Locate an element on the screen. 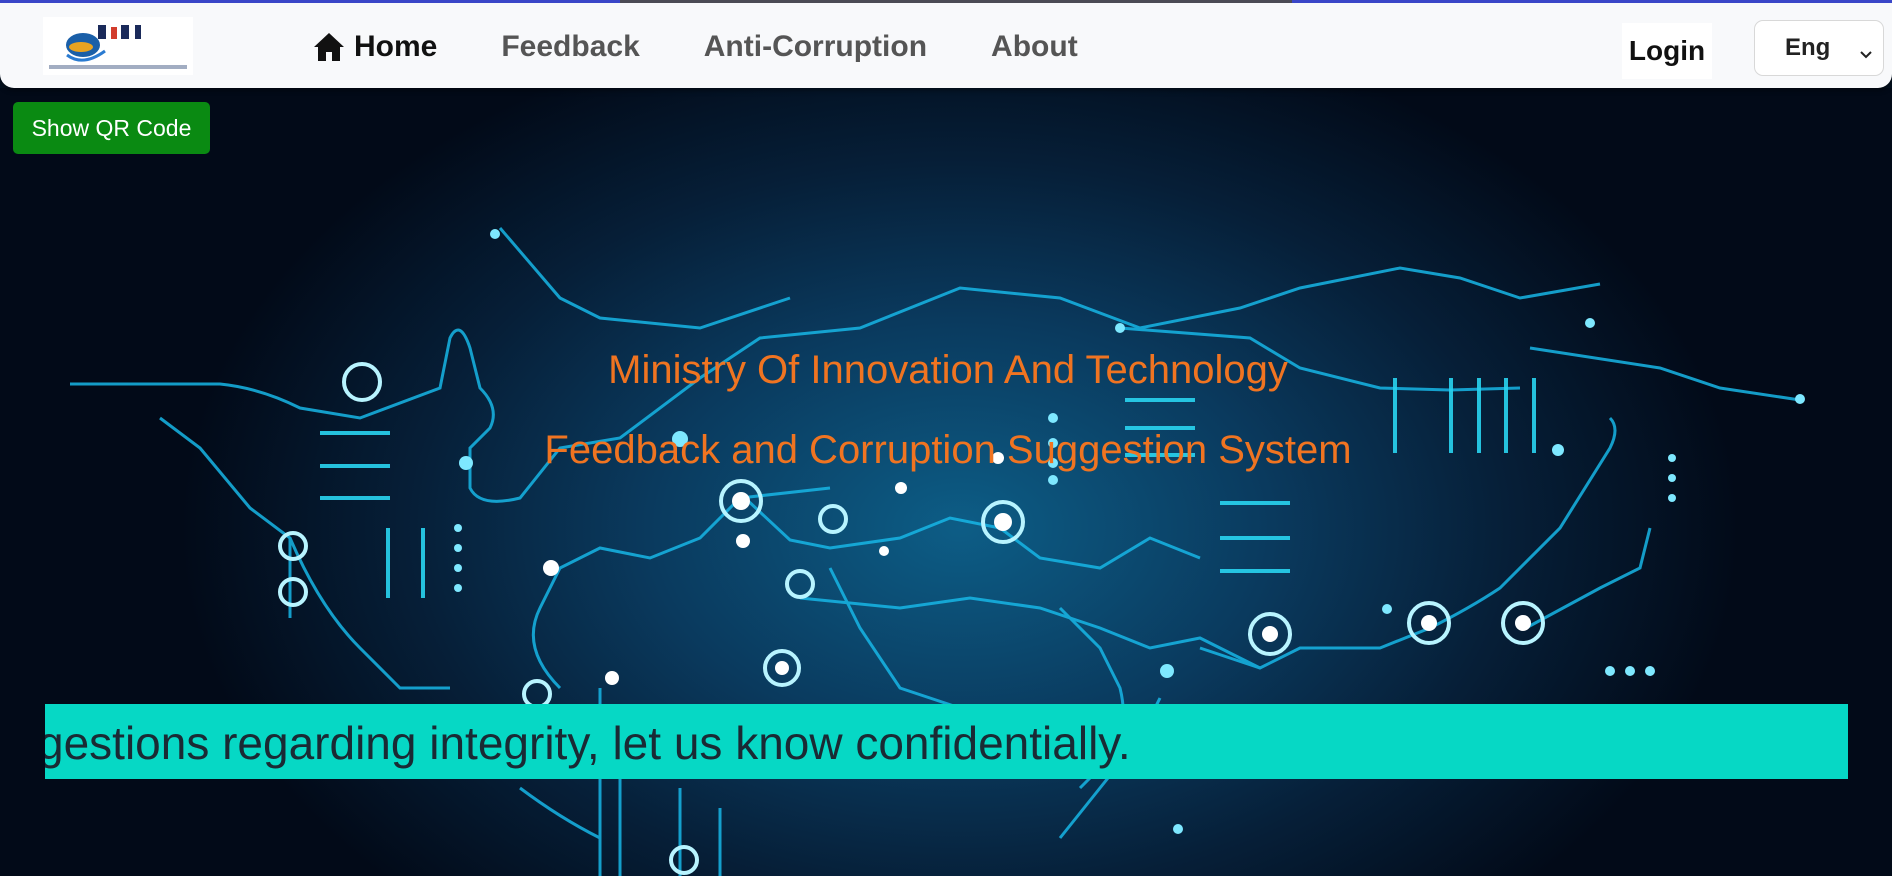 The width and height of the screenshot is (1892, 876). nav-feedback-label: Feedback is located at coordinates (570, 46).